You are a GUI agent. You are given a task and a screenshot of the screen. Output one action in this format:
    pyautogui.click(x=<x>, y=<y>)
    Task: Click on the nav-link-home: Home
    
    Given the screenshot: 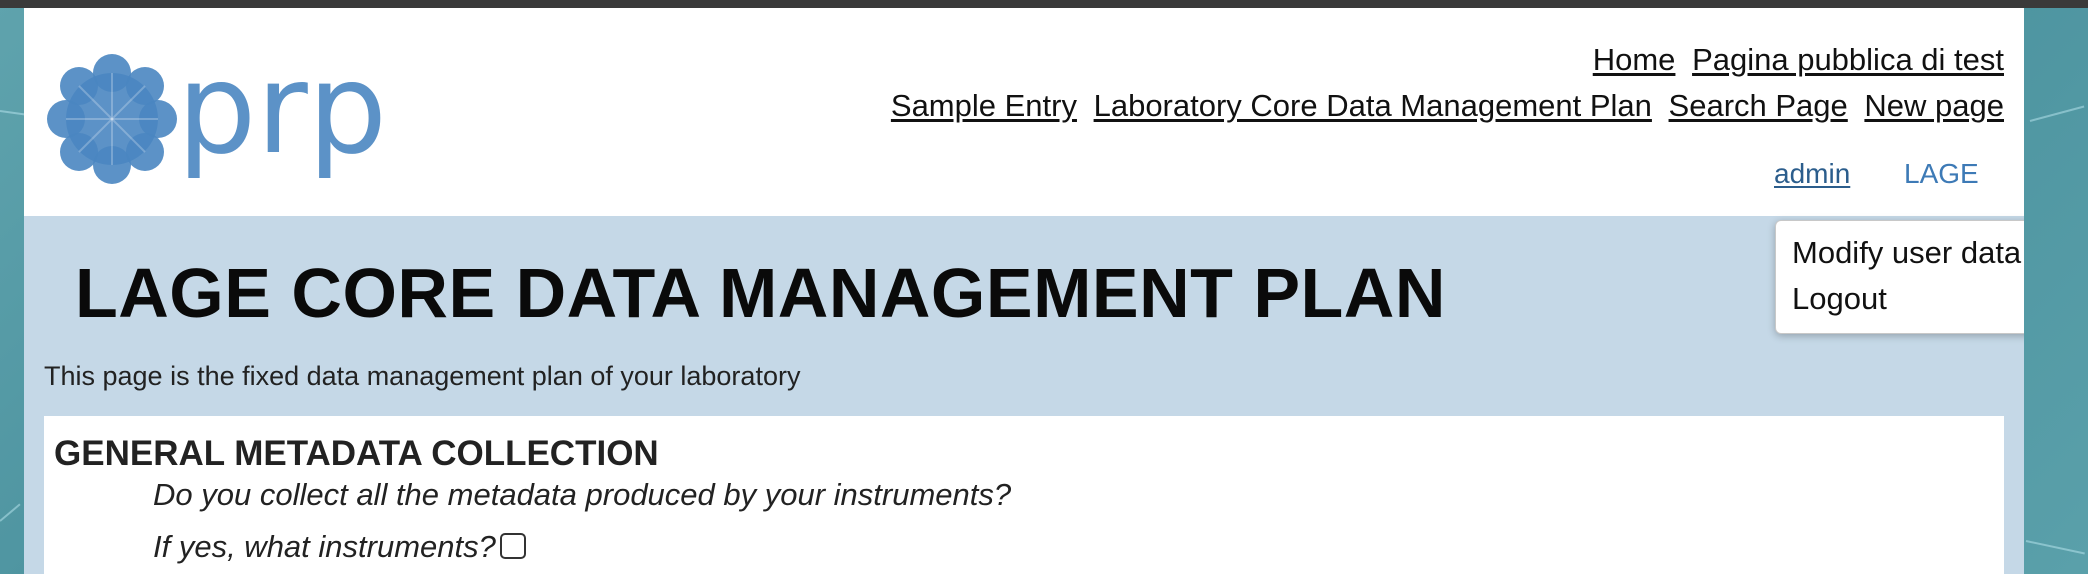 What is the action you would take?
    pyautogui.click(x=1634, y=59)
    